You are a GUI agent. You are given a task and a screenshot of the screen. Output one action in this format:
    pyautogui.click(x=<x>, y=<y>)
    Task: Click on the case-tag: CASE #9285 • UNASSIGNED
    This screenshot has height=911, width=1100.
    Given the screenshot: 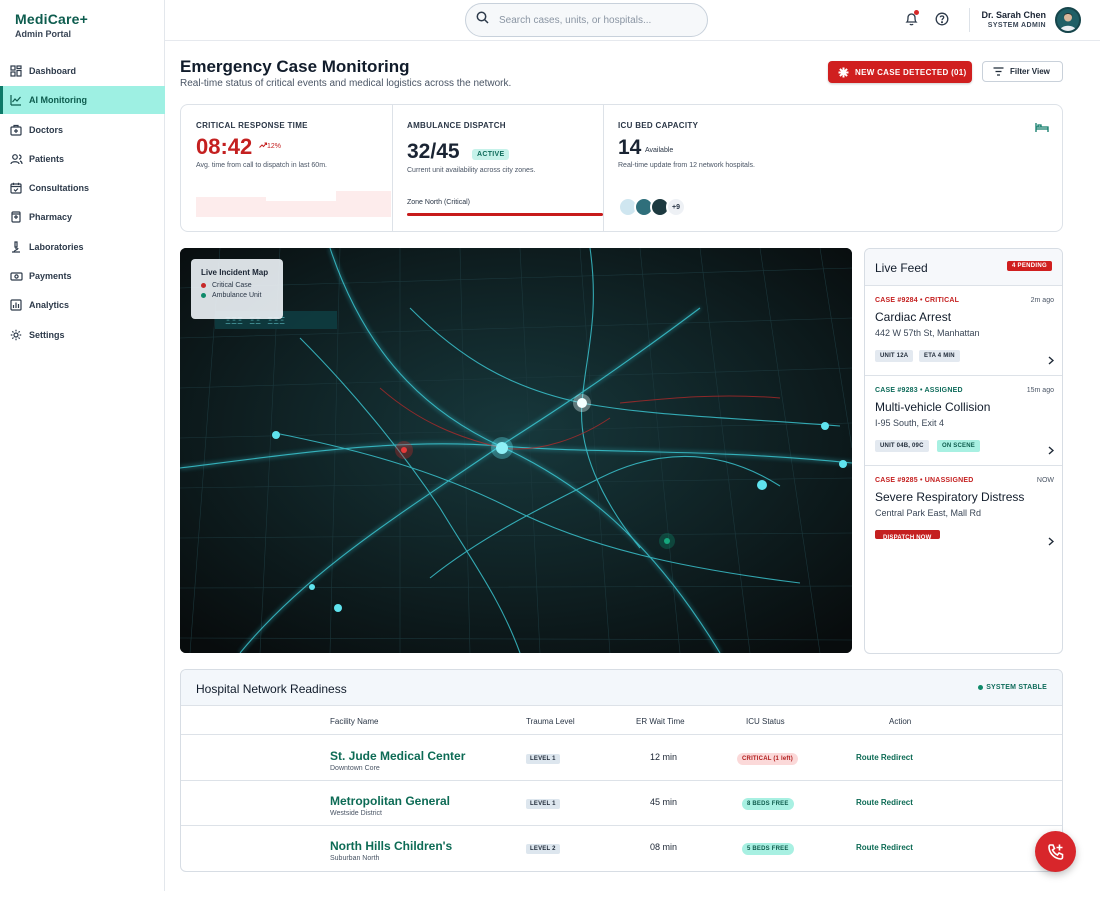 What is the action you would take?
    pyautogui.click(x=924, y=480)
    